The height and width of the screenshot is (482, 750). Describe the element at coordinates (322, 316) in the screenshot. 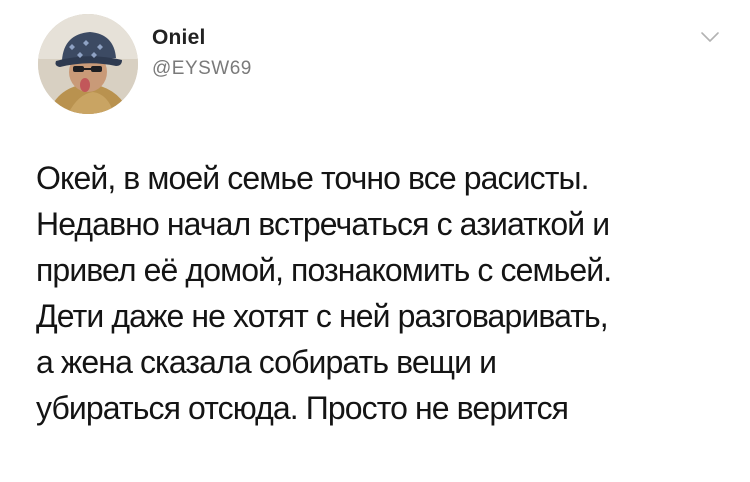

I see `tweet-line: Дети даже не хотят с ней разговаривать,` at that location.